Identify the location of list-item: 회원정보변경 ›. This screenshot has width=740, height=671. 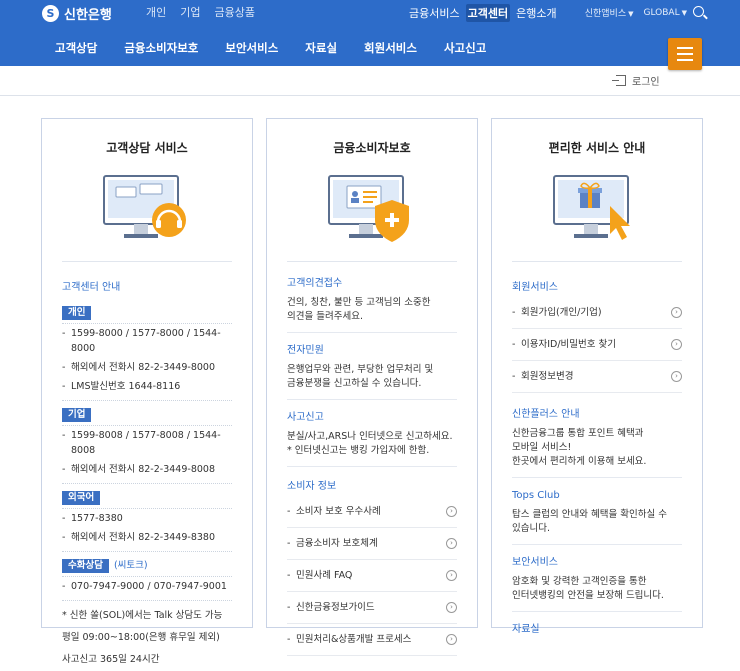
(597, 377).